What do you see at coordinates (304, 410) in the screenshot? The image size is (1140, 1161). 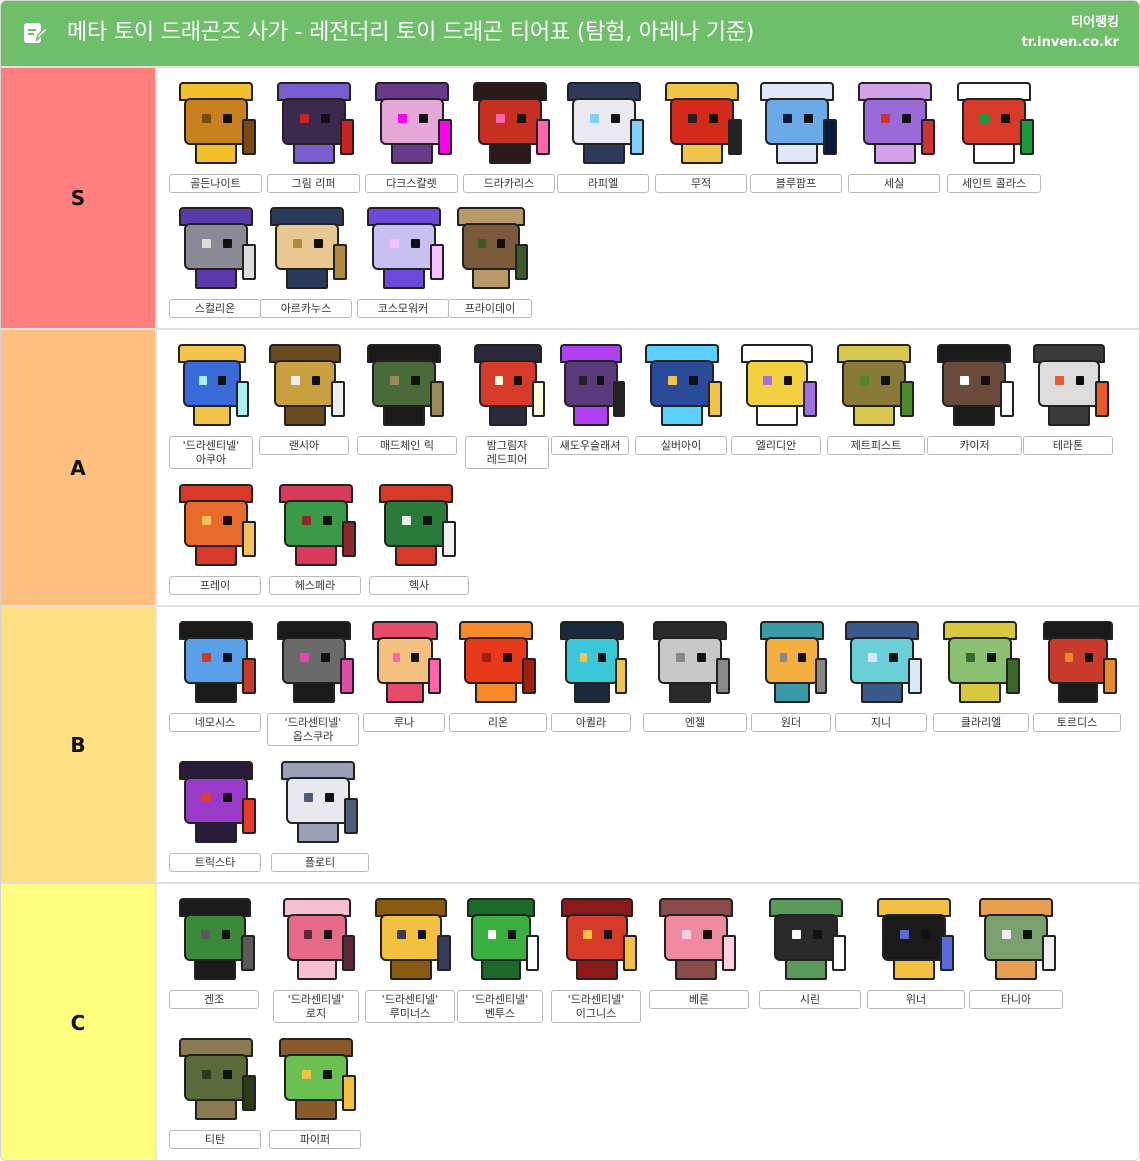 I see `dragon-card: 랜시아` at bounding box center [304, 410].